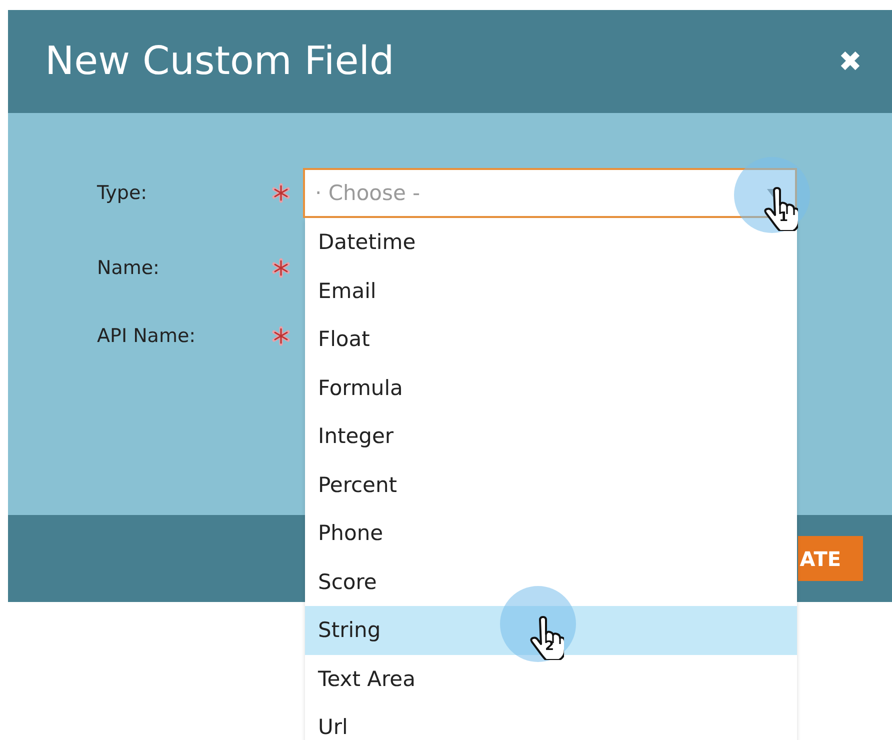 The height and width of the screenshot is (740, 892). I want to click on option-item: Text Area, so click(551, 678).